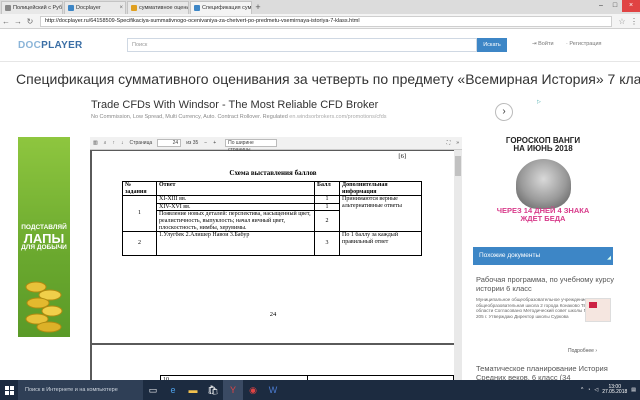 The image size is (640, 400). Describe the element at coordinates (338, 117) in the screenshot. I see `ad-source: en.windsorbrokers.com/promotions/cfds` at that location.